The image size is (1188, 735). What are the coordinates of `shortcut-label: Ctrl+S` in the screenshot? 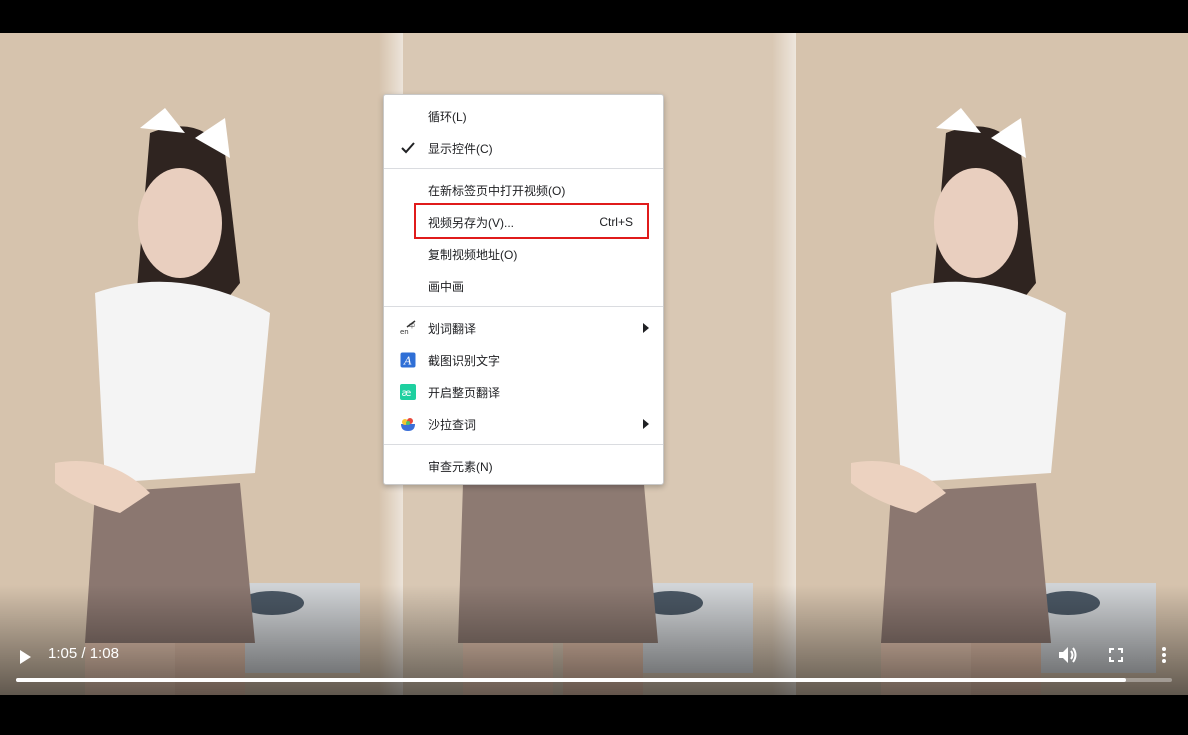 It's located at (616, 222).